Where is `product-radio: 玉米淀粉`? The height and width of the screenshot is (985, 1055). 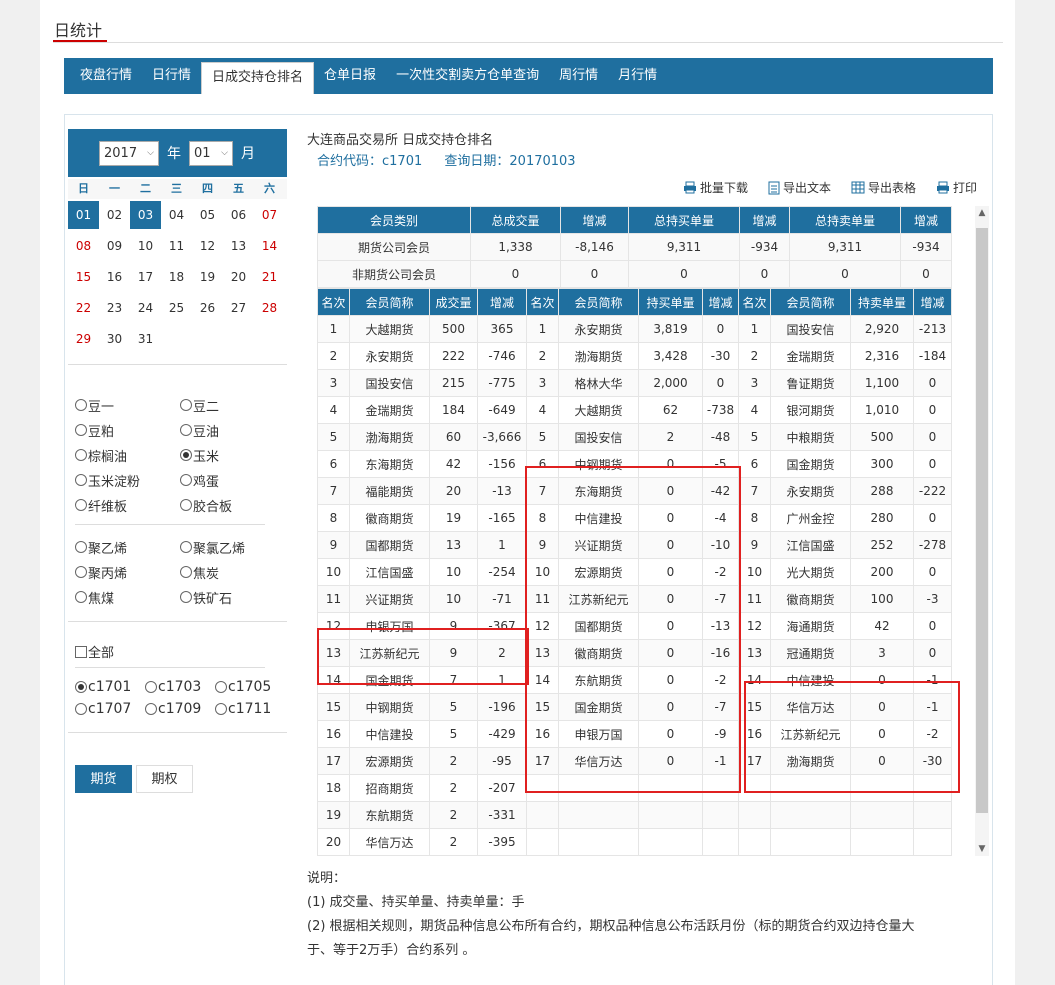
product-radio: 玉米淀粉 is located at coordinates (127, 480).